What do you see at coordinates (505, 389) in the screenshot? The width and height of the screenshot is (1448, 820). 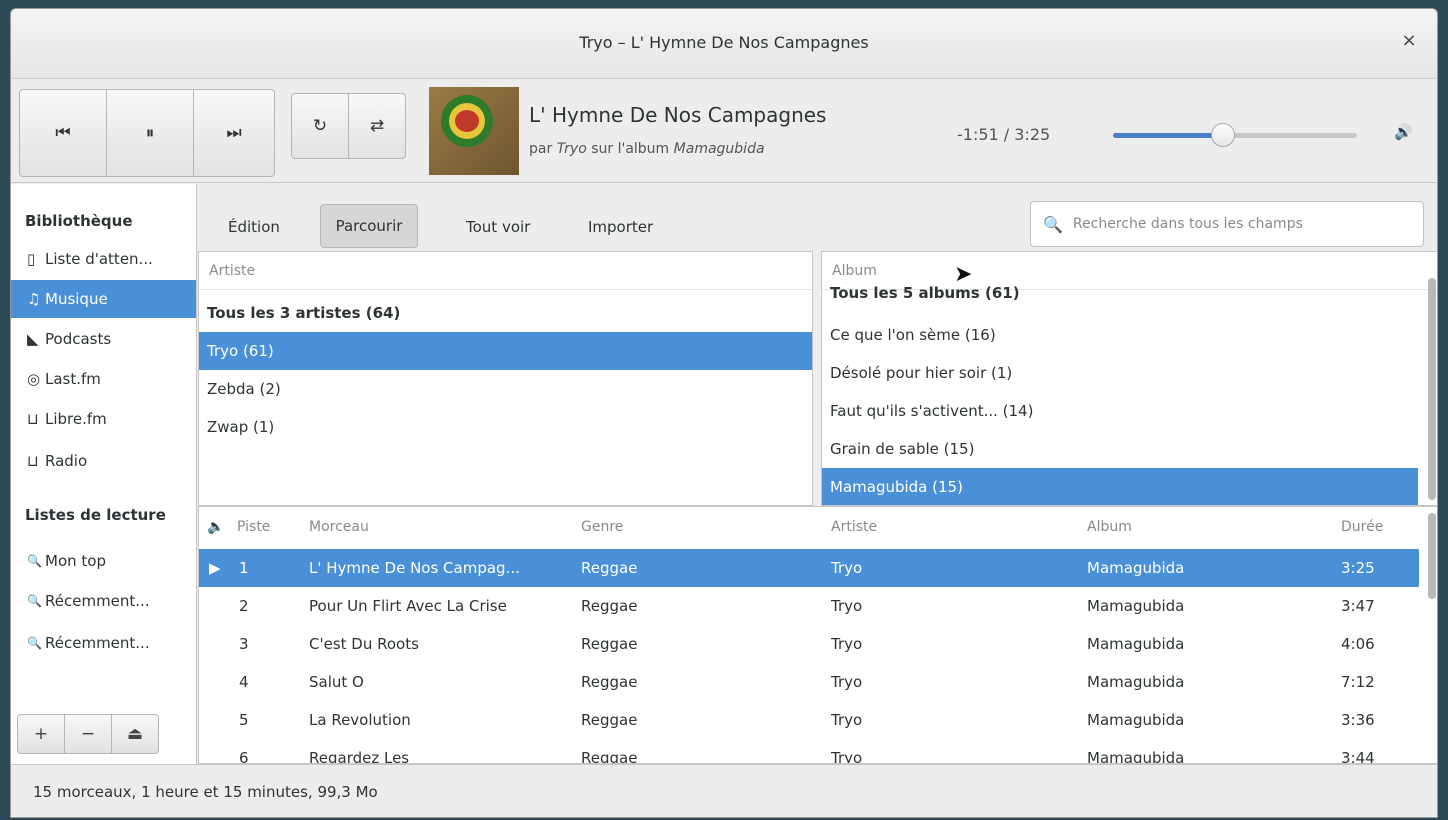 I see `list-item: Zebda (2)` at bounding box center [505, 389].